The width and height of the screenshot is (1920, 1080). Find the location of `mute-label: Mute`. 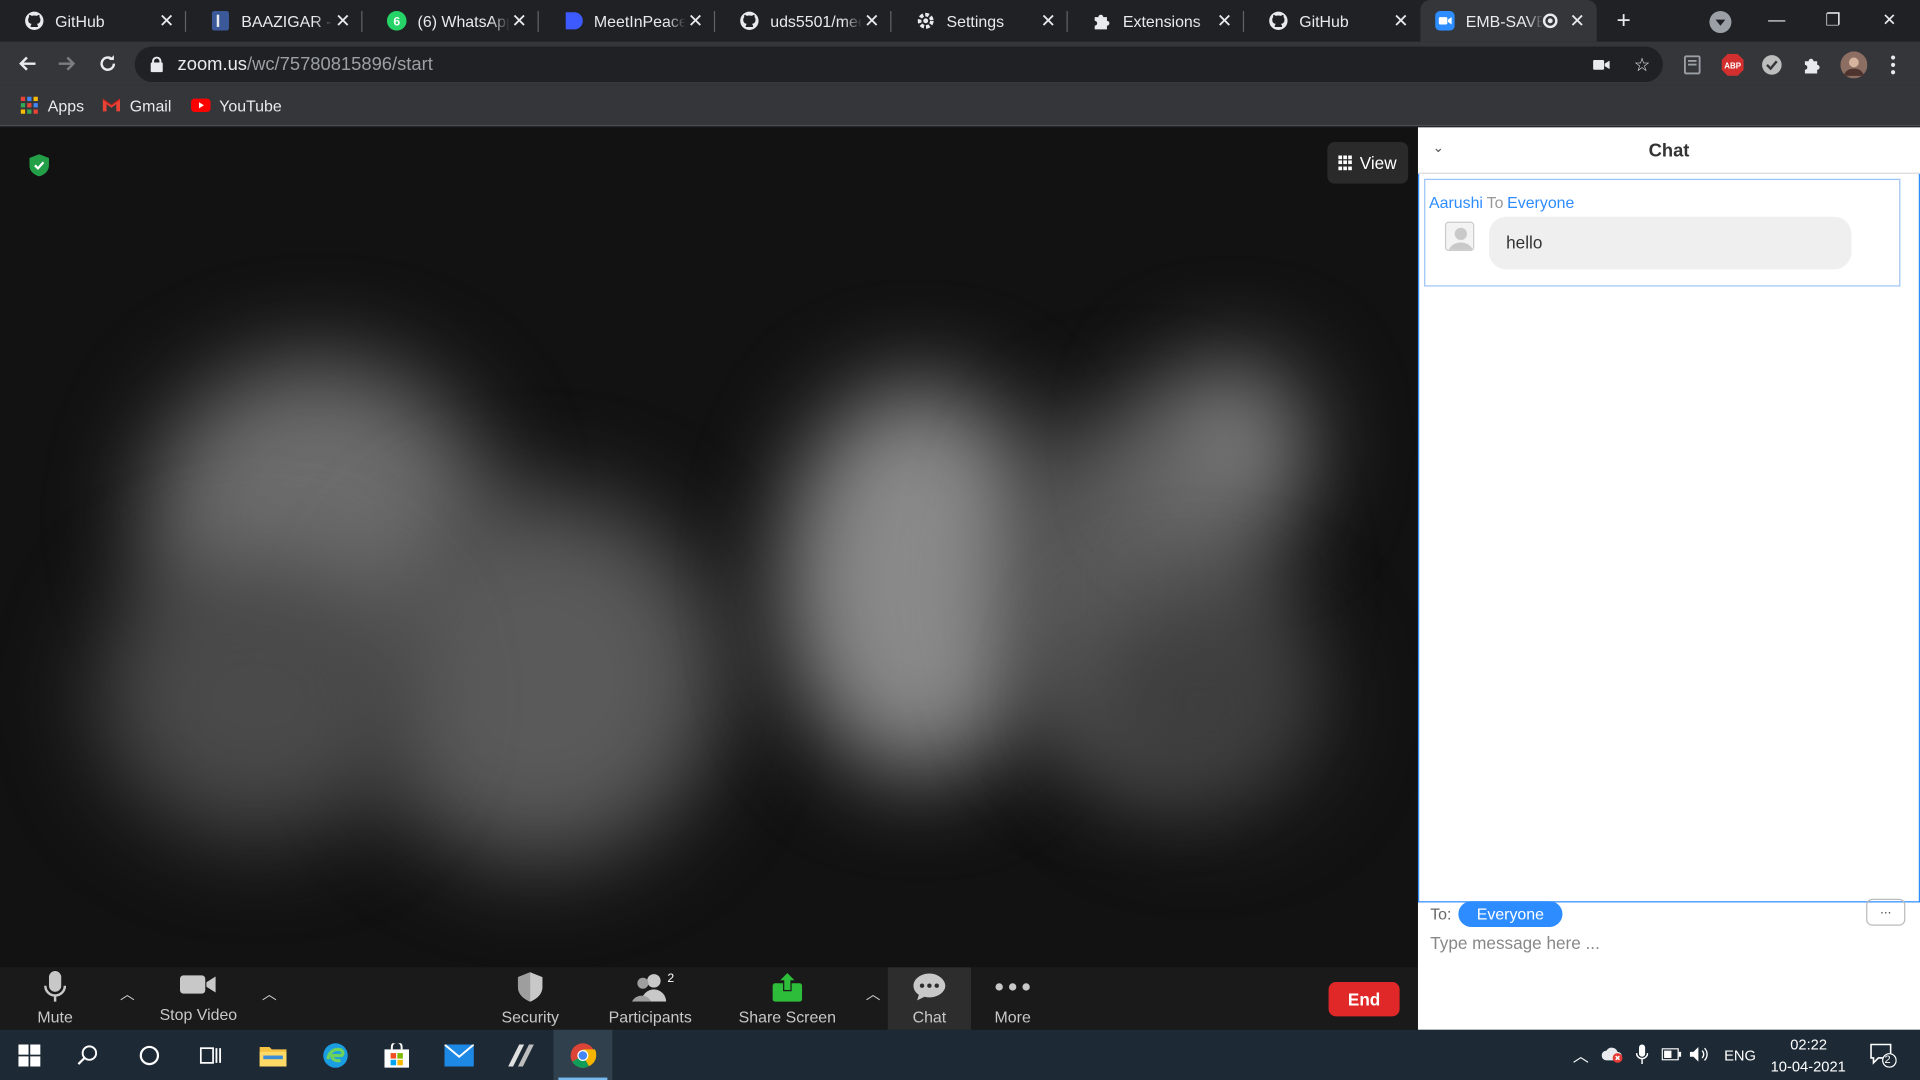

mute-label: Mute is located at coordinates (55, 1017).